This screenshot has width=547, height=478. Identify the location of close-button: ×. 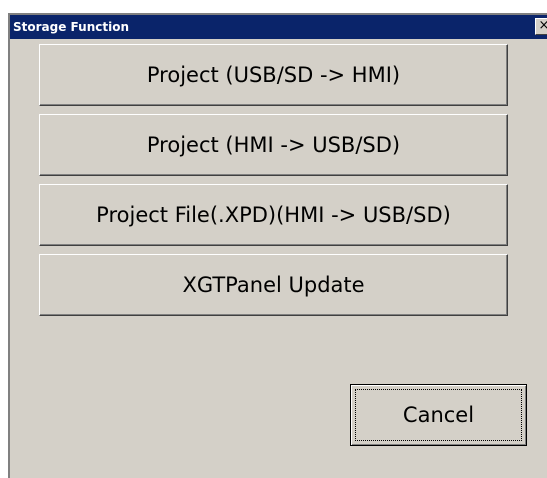
(541, 26).